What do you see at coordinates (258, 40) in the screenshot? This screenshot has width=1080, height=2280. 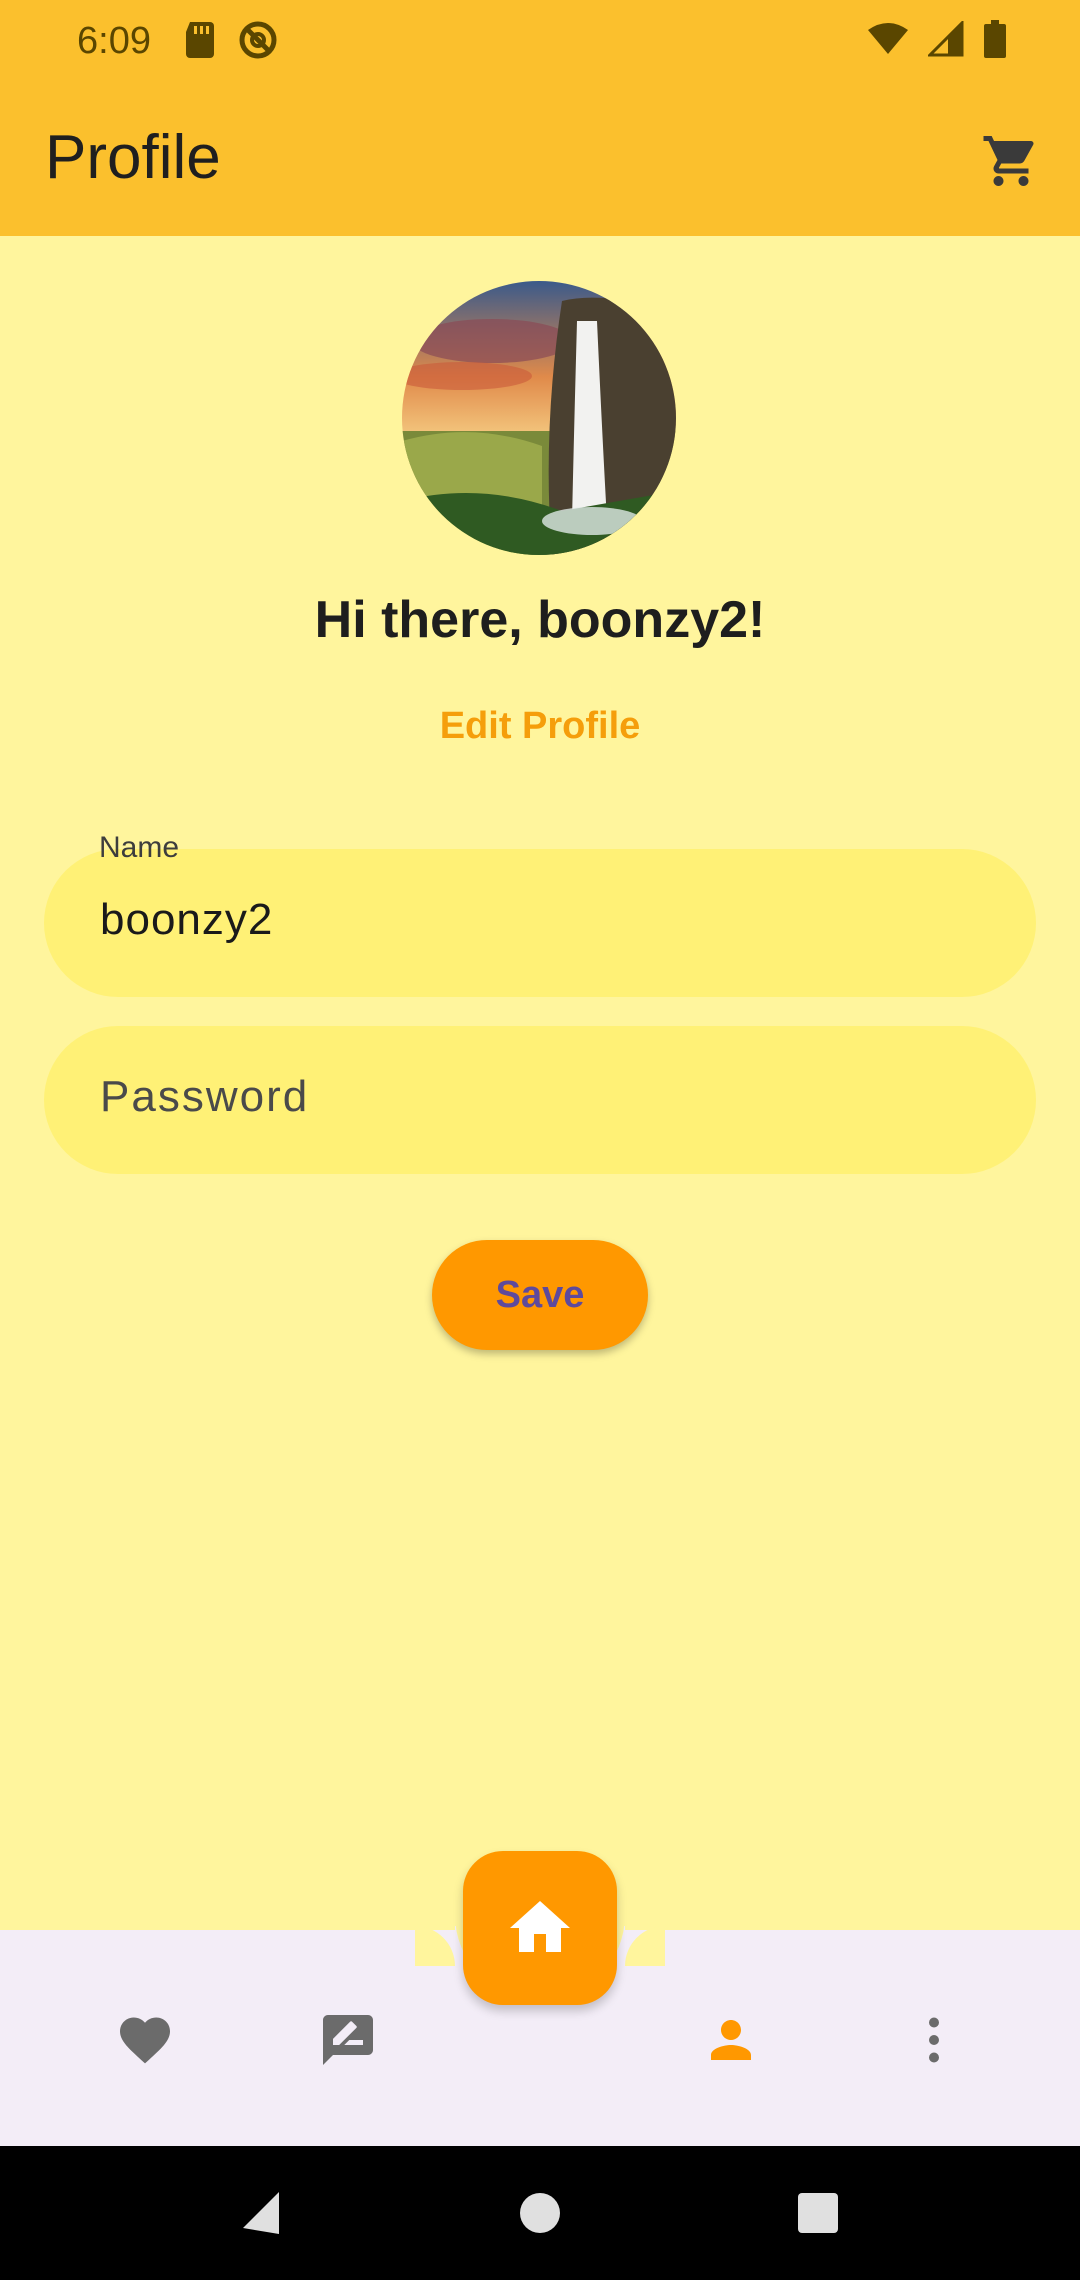 I see `no-sync-icon` at bounding box center [258, 40].